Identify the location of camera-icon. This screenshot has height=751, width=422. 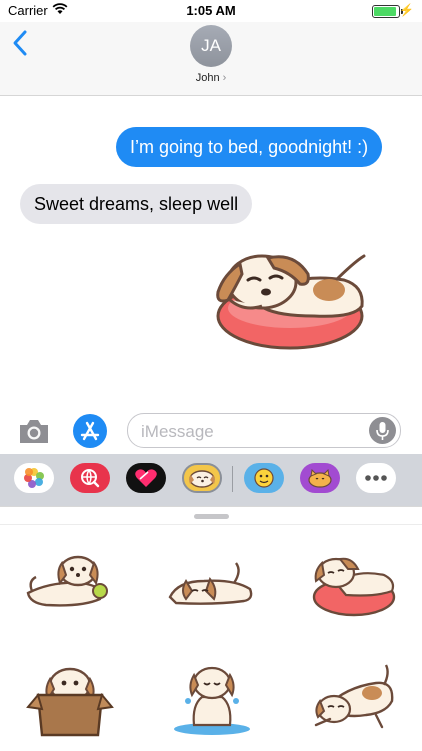
(34, 431).